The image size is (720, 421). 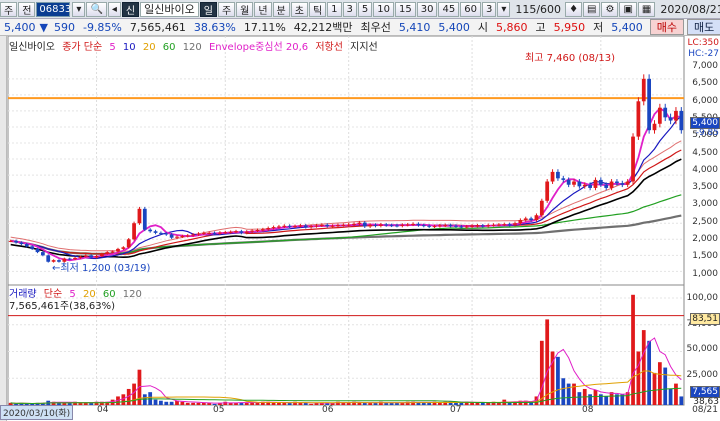 What do you see at coordinates (628, 9) in the screenshot?
I see `save-icon: ▣` at bounding box center [628, 9].